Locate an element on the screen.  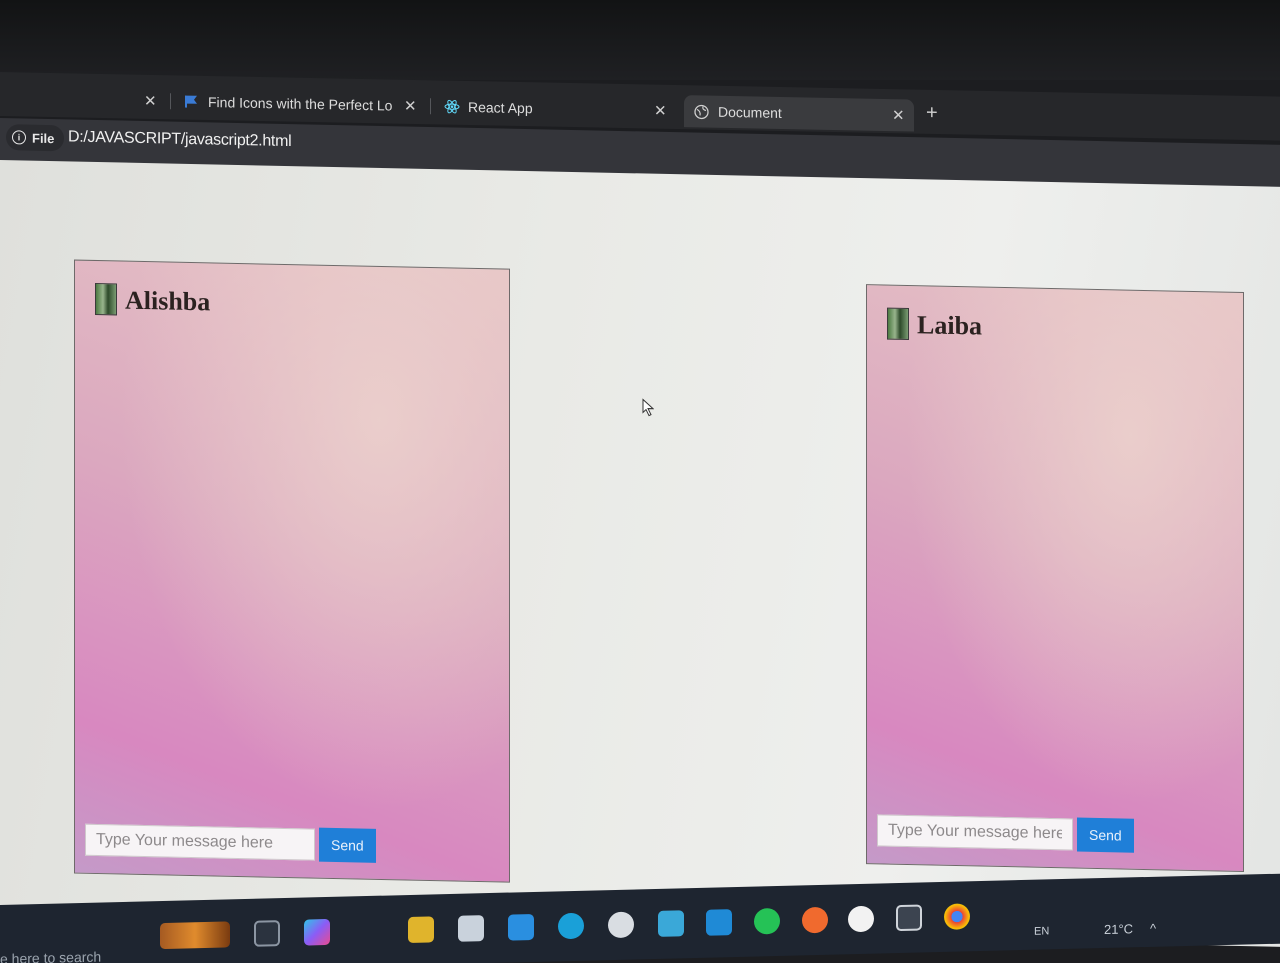
tab-react-app: React App ✕ is located at coordinates (558, 109).